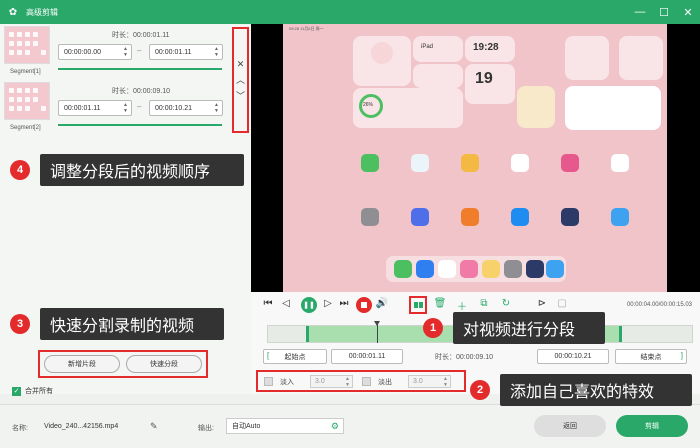  I want to click on end-label: 结束点, so click(651, 357).